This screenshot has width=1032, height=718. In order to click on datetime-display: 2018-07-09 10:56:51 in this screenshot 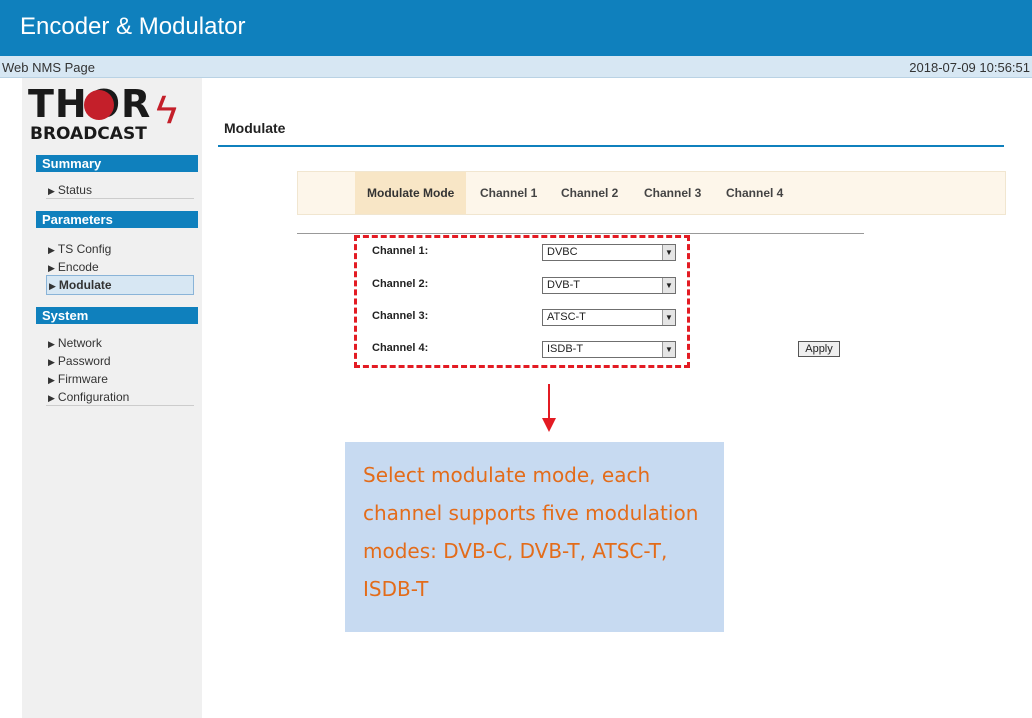, I will do `click(969, 67)`.